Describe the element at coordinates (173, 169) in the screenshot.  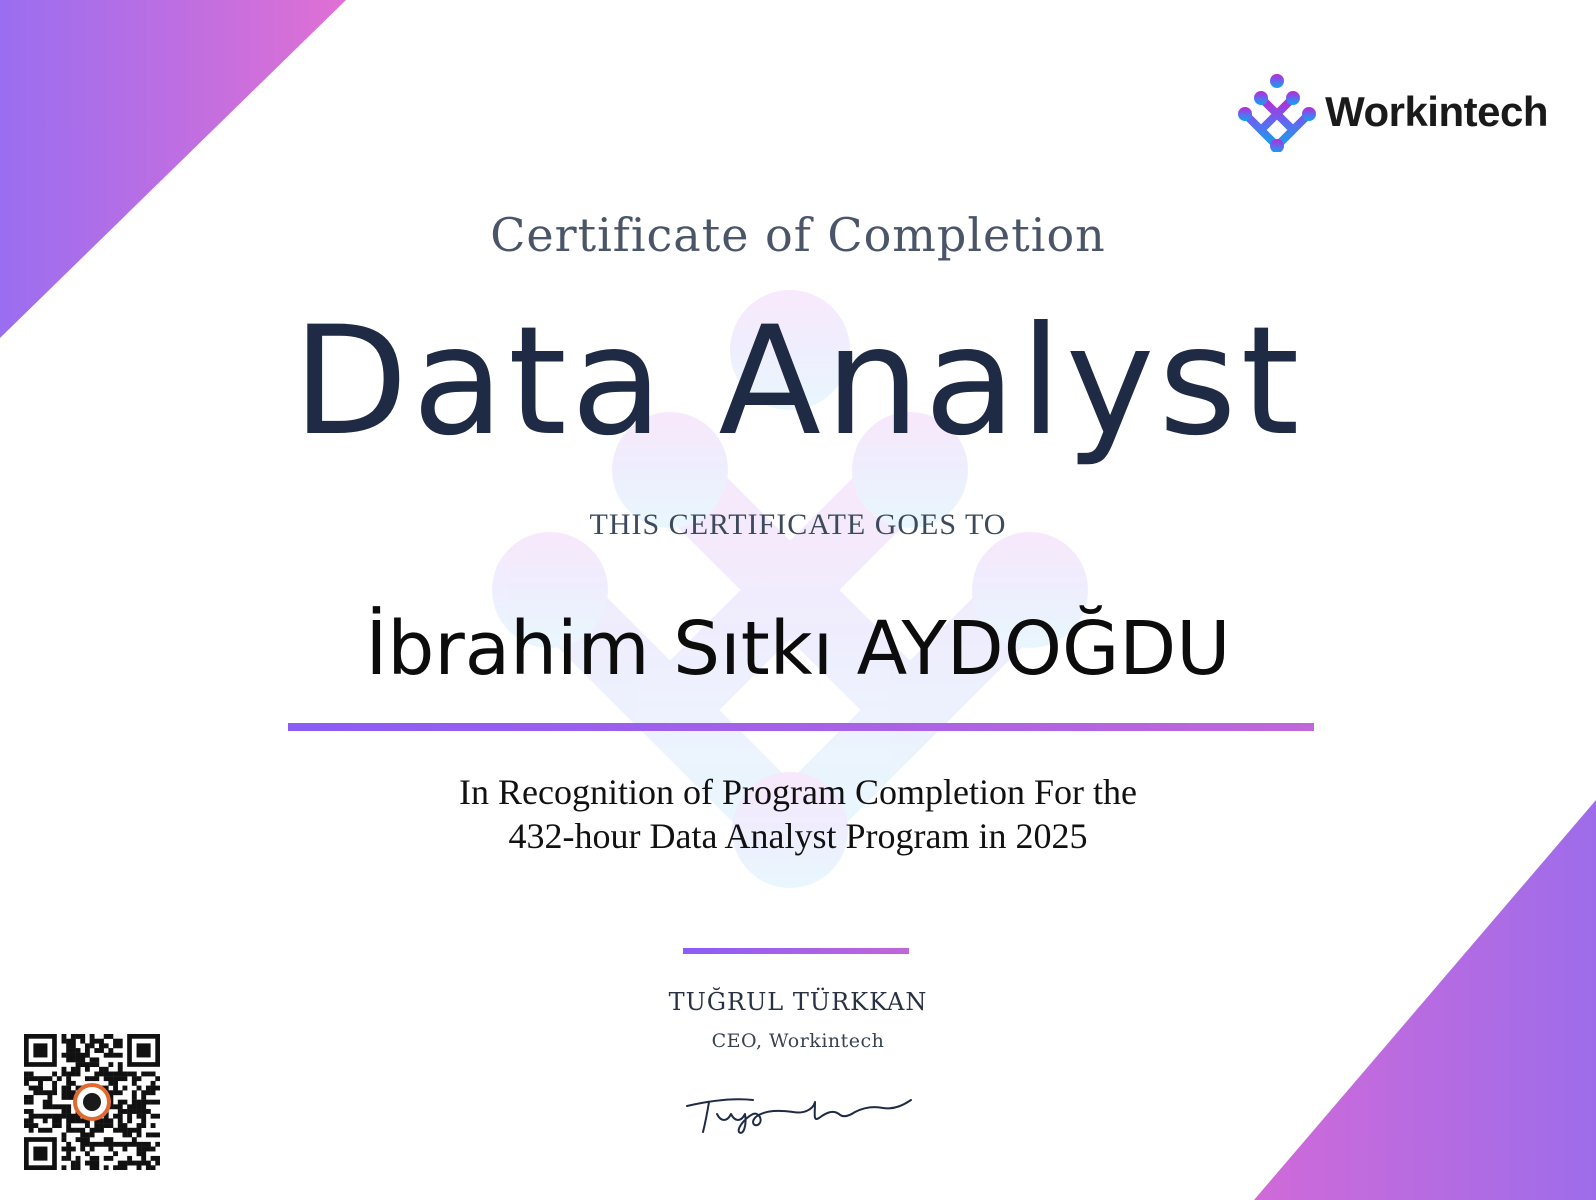
I see `top-left-triangle` at that location.